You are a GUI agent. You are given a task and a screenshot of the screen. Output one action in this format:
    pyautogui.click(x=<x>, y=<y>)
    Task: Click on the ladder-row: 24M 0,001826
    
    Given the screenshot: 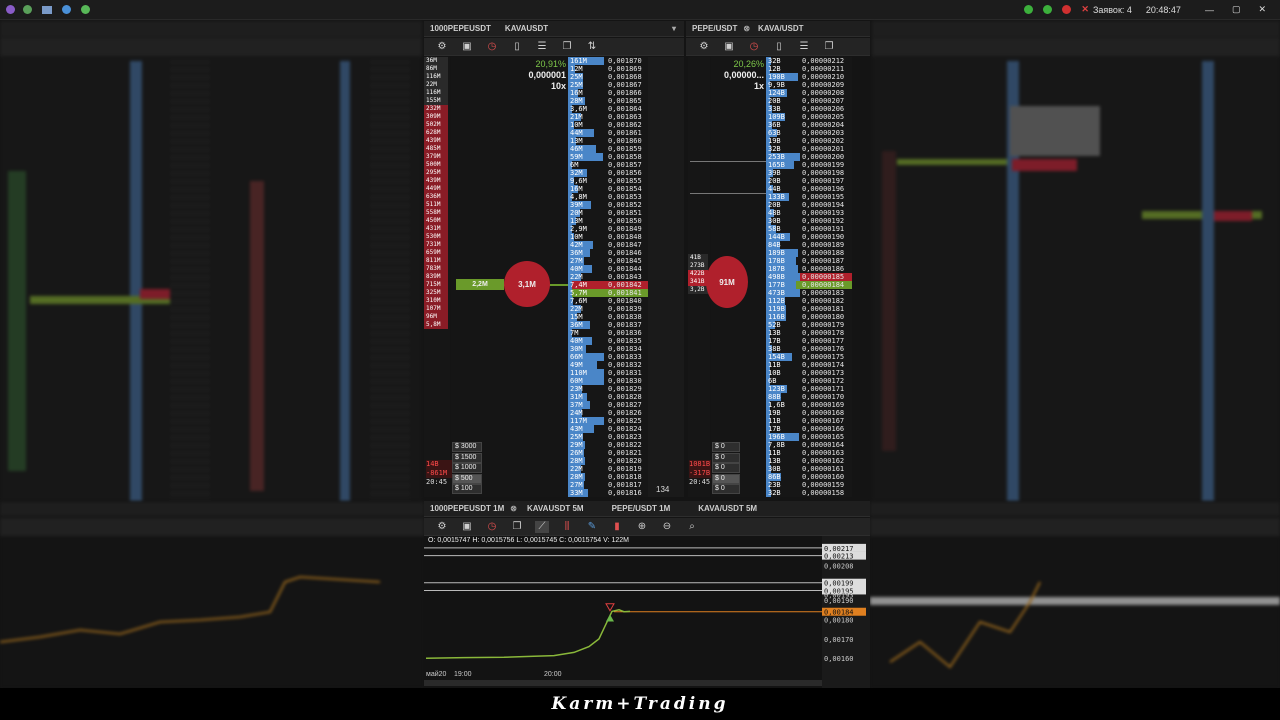 What is the action you would take?
    pyautogui.click(x=608, y=413)
    